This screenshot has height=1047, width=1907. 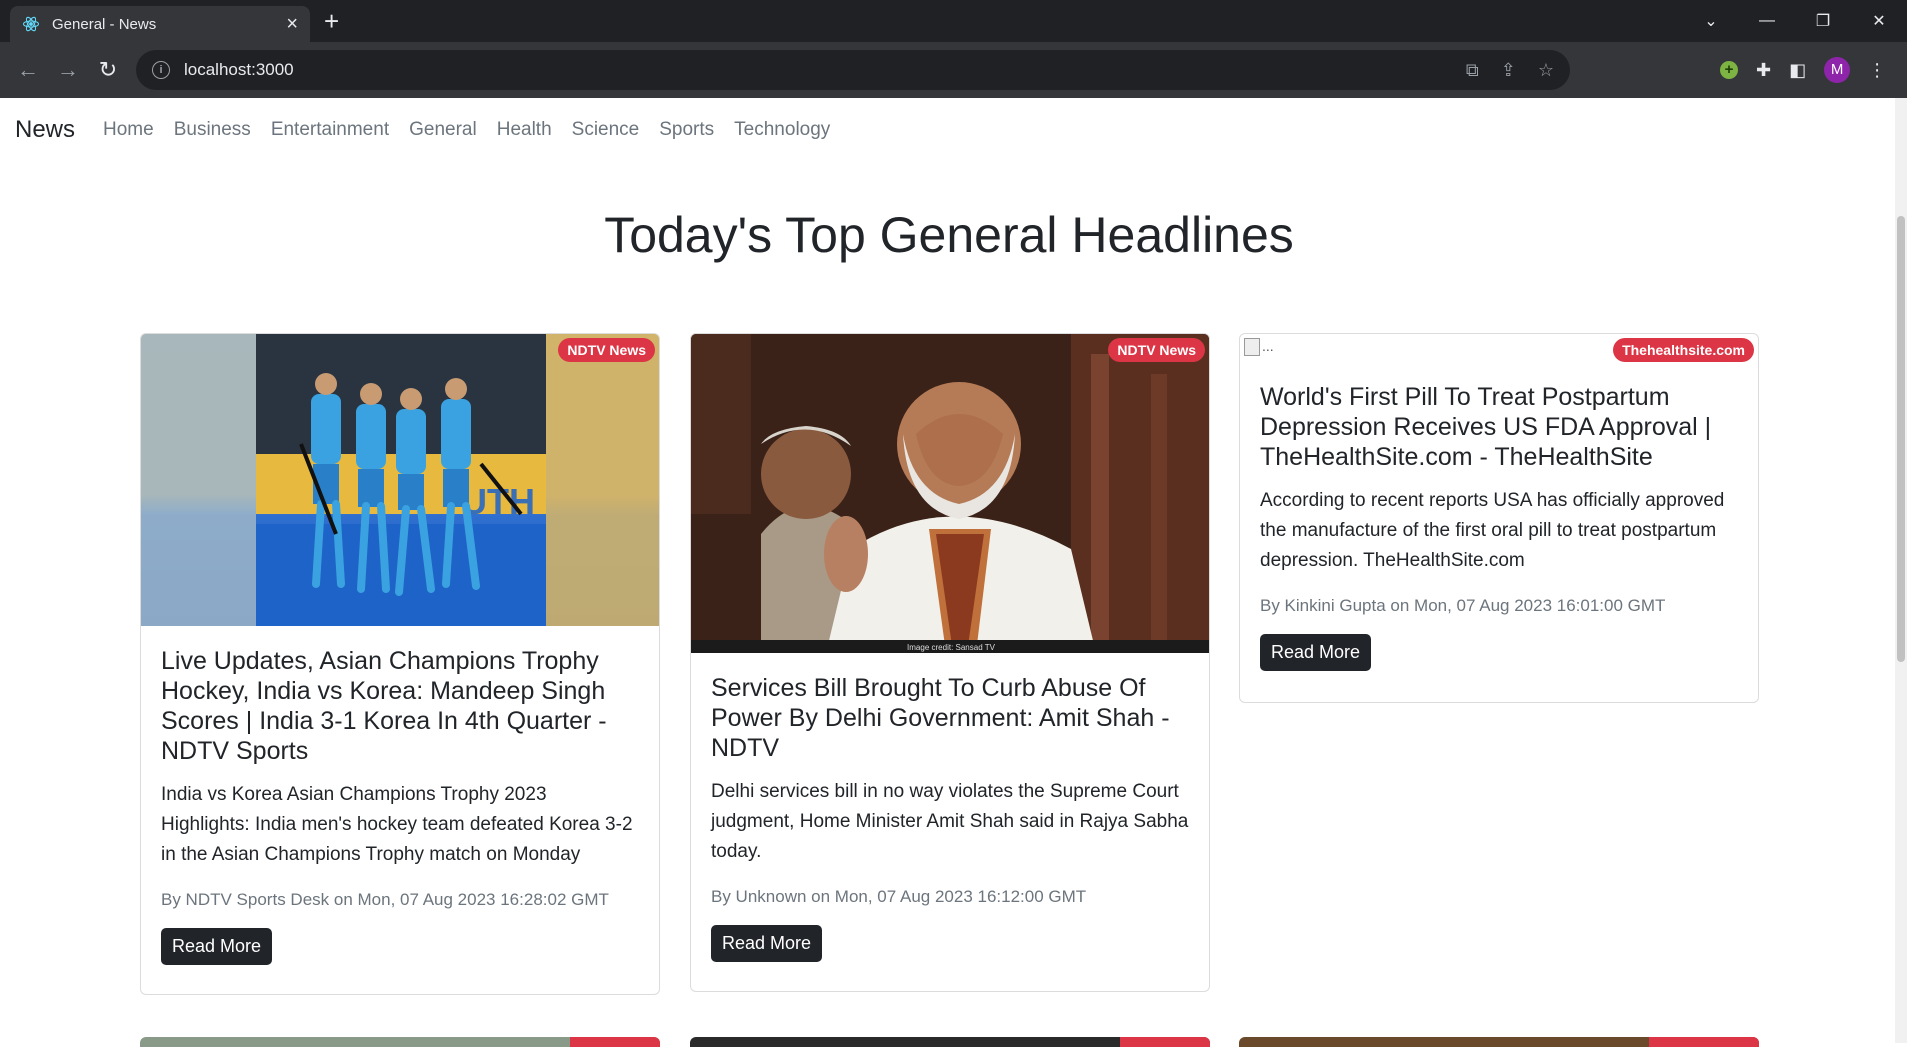 I want to click on image-credit-text: Image credit: Sansad TV, so click(x=951, y=647).